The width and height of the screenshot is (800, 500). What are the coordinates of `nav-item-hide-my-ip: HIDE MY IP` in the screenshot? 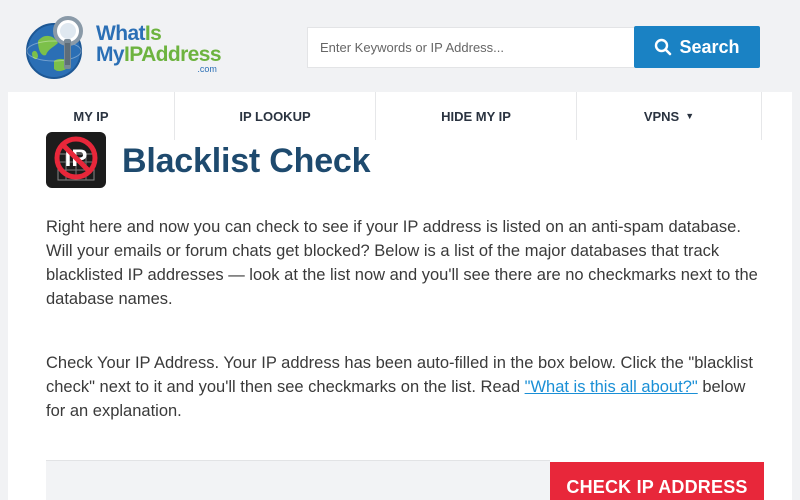 It's located at (476, 116).